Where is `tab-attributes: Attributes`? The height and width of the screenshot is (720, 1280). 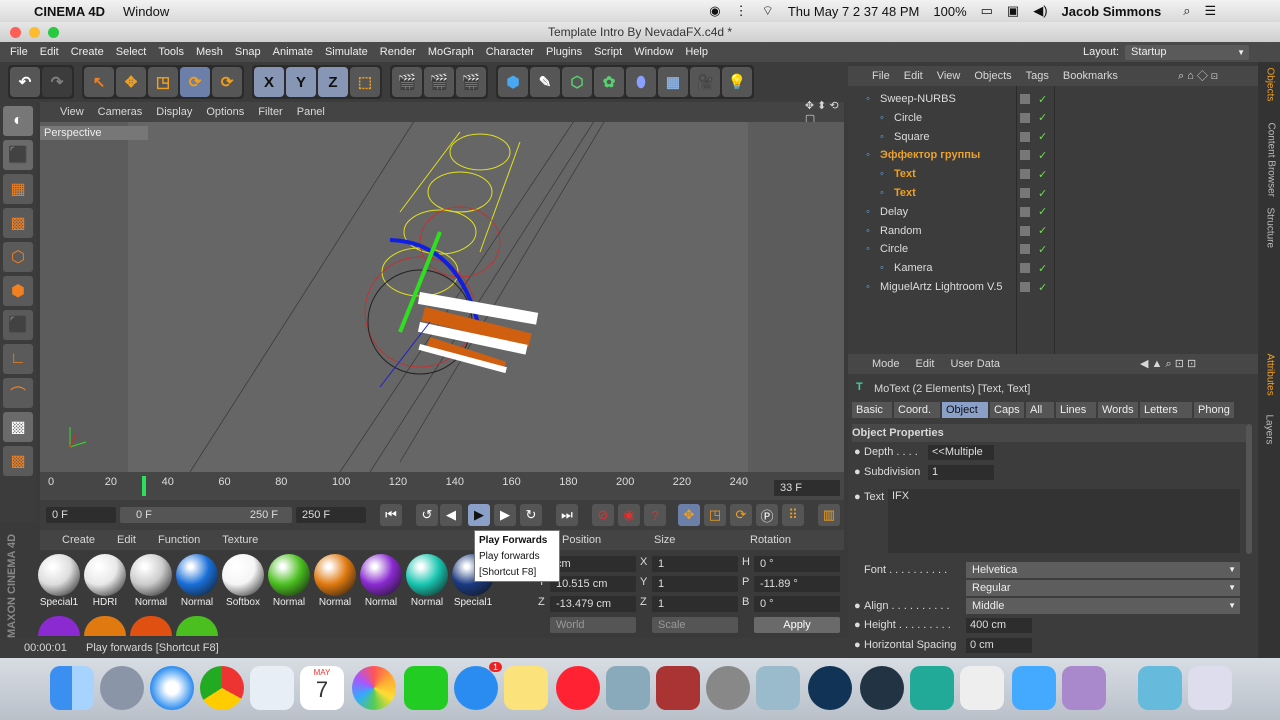 tab-attributes: Attributes is located at coordinates (1270, 384).